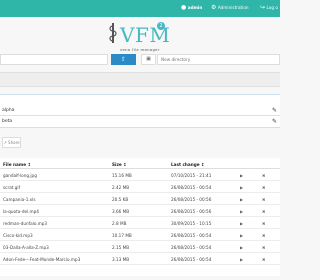 The height and width of the screenshot is (280, 320). Describe the element at coordinates (191, 223) in the screenshot. I see `file-date: 30/09/2015 - 10:15` at that location.